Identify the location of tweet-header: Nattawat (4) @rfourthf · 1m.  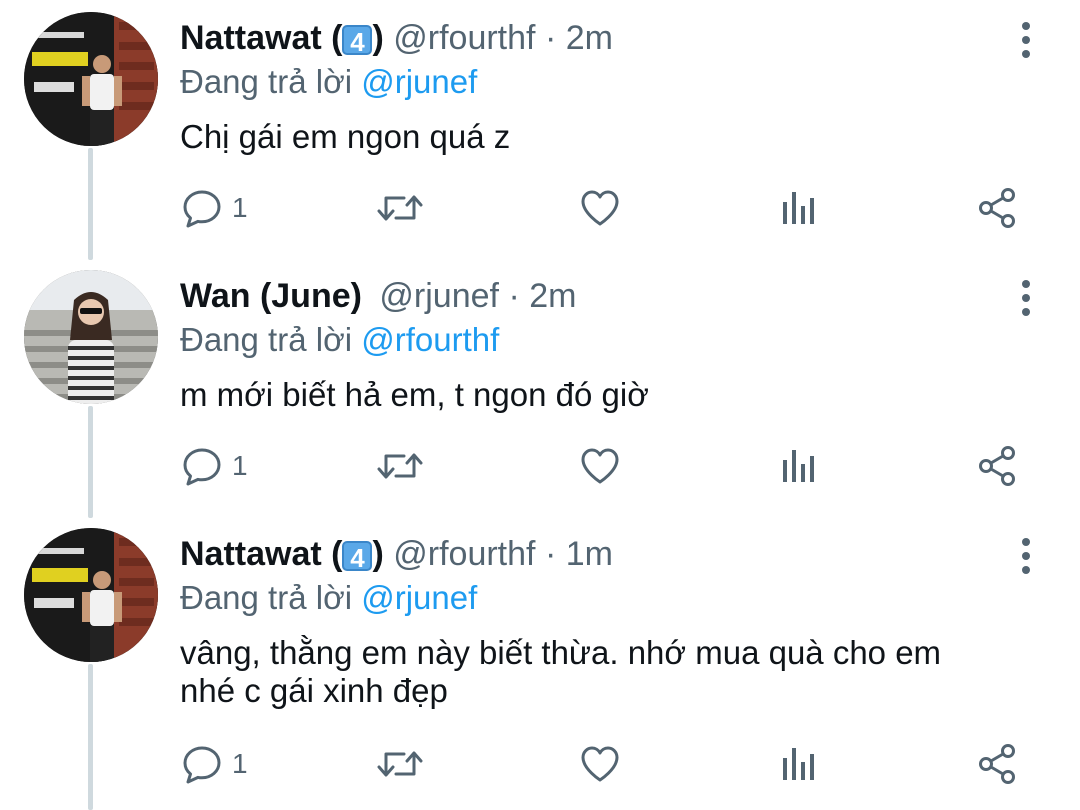
(396, 554).